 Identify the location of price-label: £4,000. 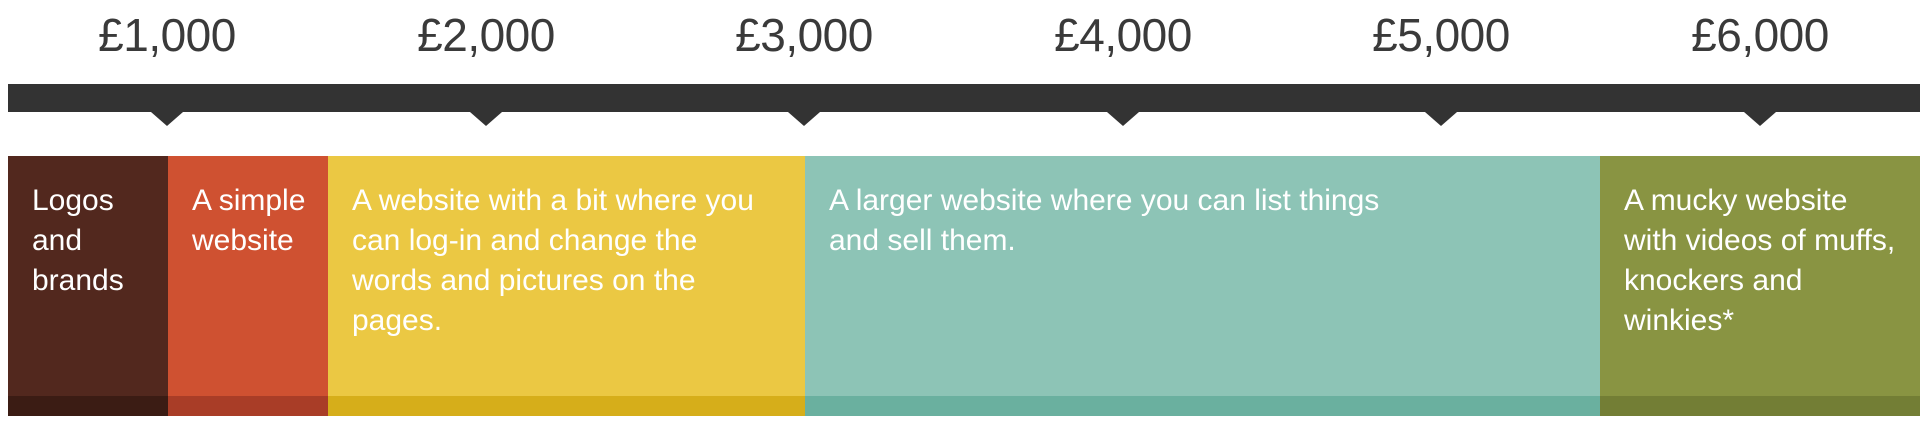
(1123, 35).